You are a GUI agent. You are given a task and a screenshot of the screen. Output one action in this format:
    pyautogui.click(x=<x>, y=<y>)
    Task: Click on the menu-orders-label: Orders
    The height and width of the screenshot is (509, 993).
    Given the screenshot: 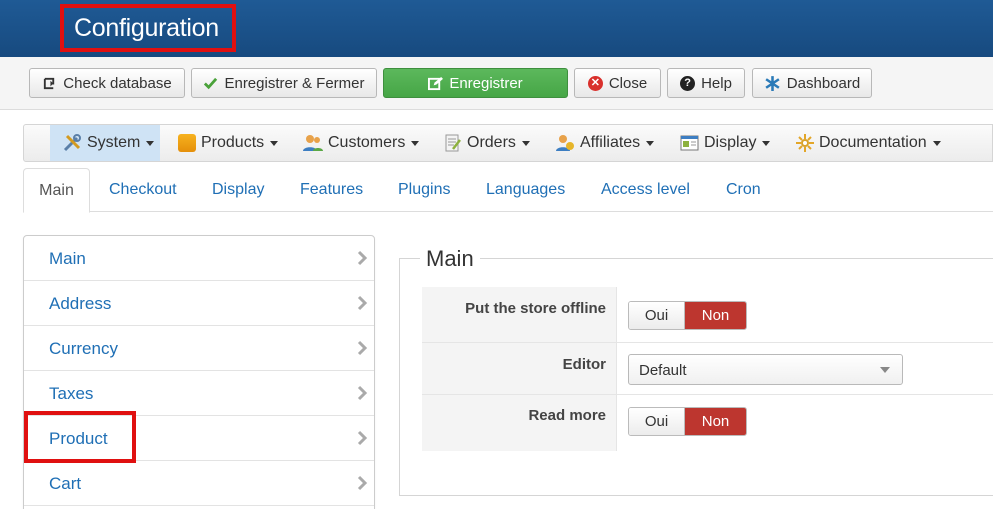 What is the action you would take?
    pyautogui.click(x=491, y=142)
    